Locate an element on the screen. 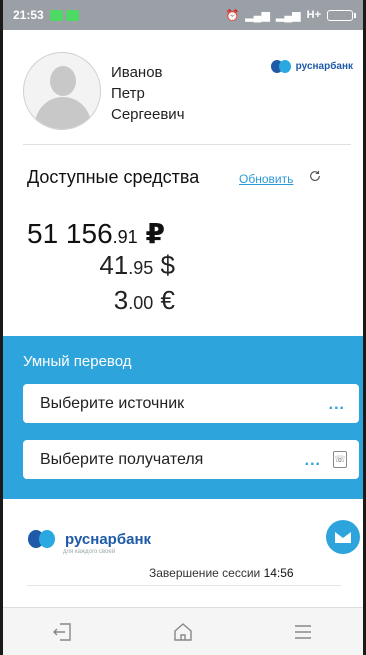 Image resolution: width=366 pixels, height=655 pixels. home-icon is located at coordinates (183, 632).